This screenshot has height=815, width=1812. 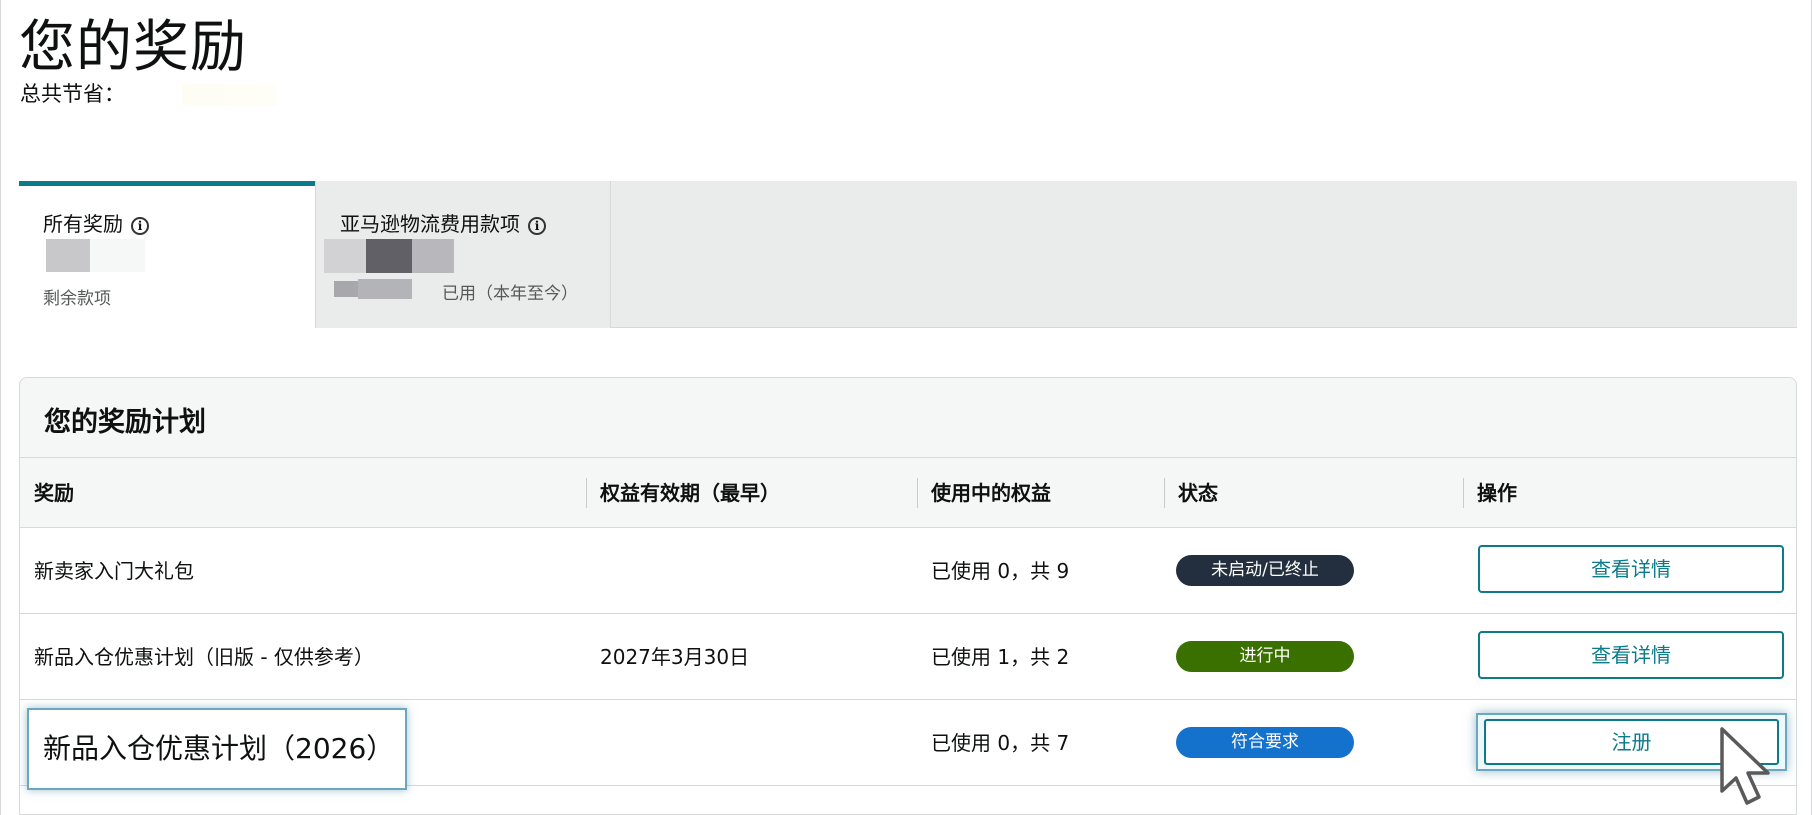 I want to click on card-title: 您的奖励计划, so click(x=908, y=418).